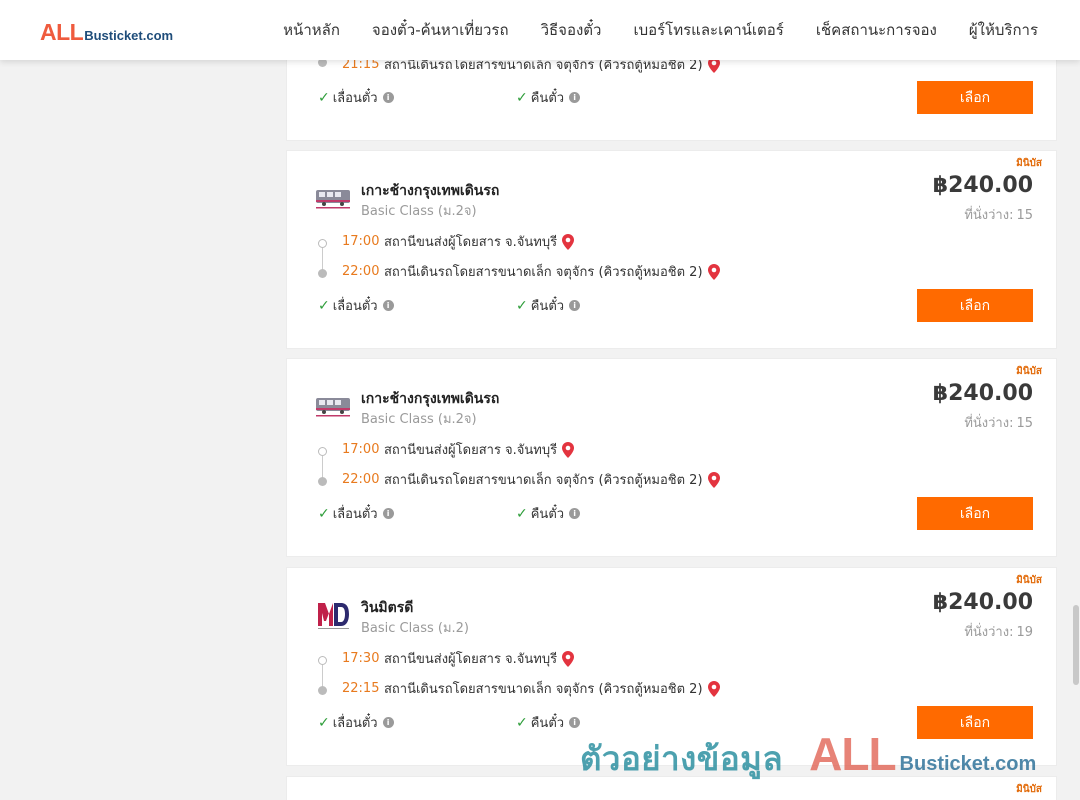 The image size is (1080, 800). Describe the element at coordinates (106, 32) in the screenshot. I see `site-logo: ALL Busticket.com` at that location.